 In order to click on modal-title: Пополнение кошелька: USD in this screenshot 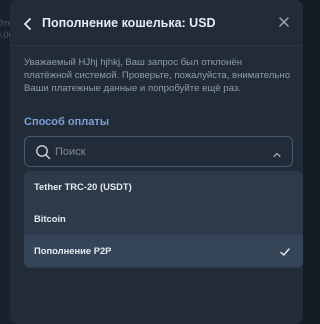, I will do `click(129, 23)`.